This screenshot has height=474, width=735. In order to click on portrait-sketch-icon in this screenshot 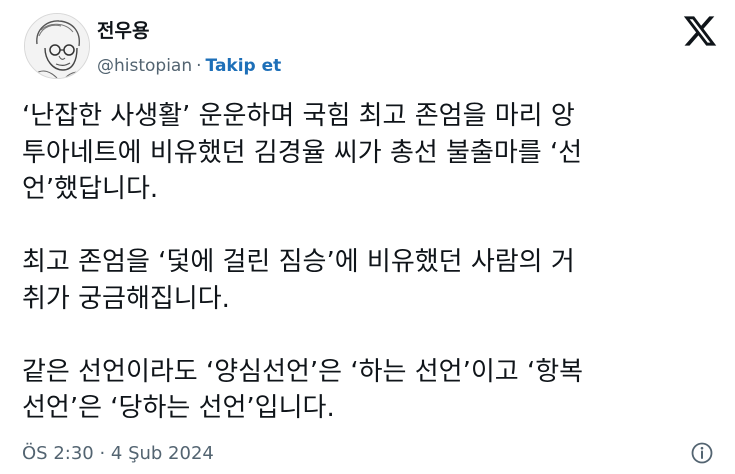, I will do `click(57, 46)`.